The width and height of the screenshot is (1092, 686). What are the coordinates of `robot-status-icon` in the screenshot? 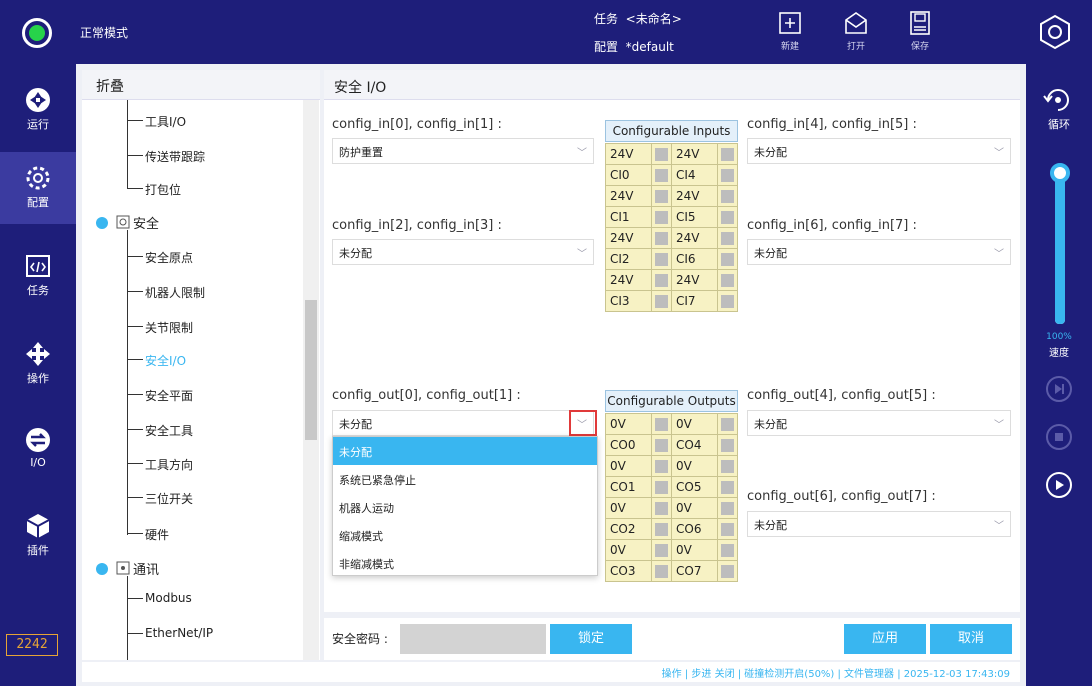 It's located at (37, 33).